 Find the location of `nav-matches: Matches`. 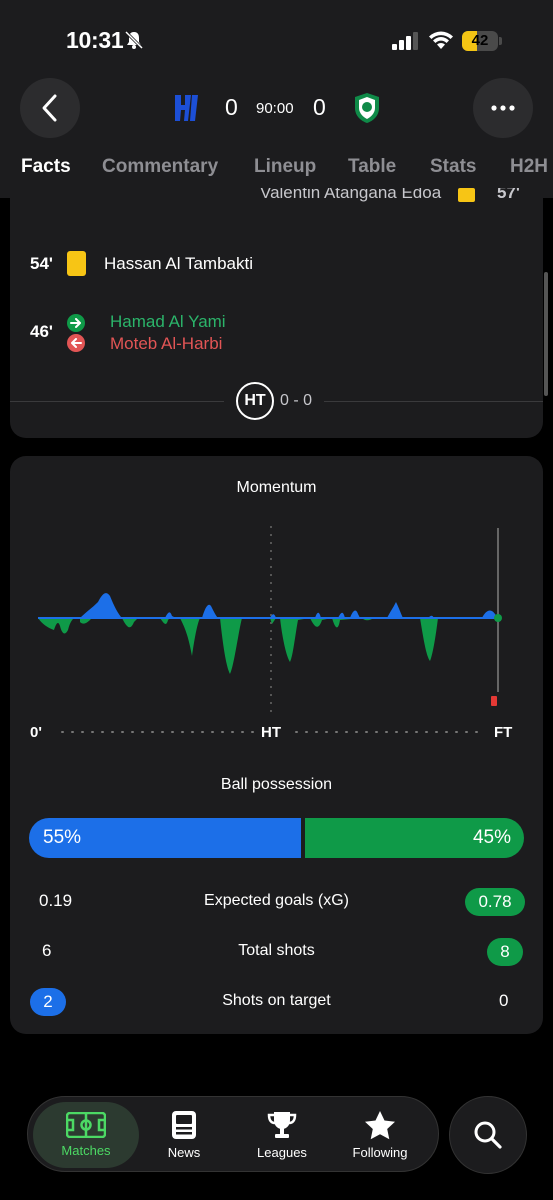

nav-matches: Matches is located at coordinates (86, 1135).